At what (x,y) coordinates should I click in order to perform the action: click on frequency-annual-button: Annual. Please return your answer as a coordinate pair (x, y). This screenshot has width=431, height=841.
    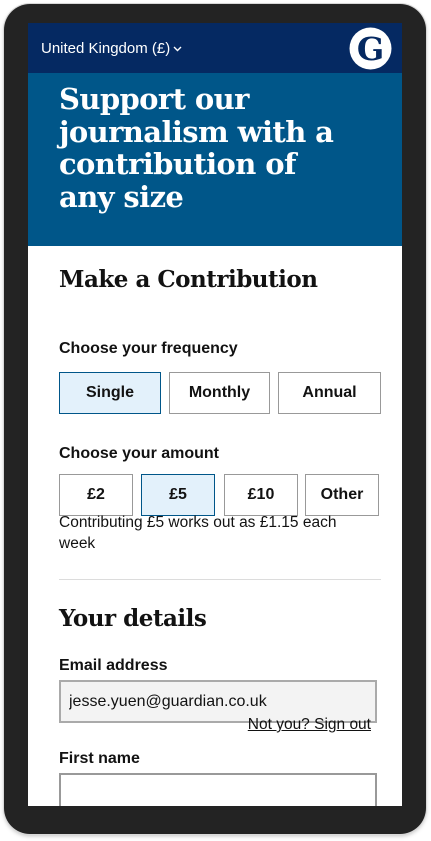
    Looking at the image, I should click on (329, 393).